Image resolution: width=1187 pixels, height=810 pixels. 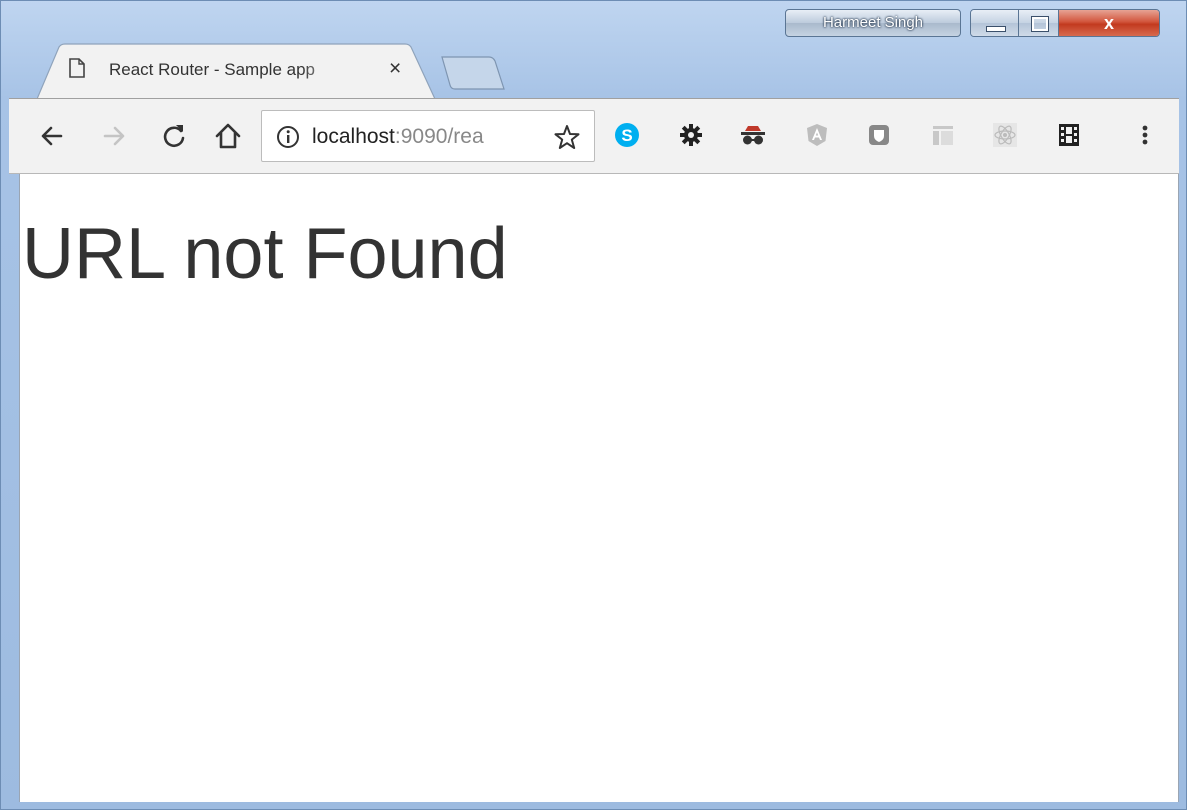 What do you see at coordinates (52, 136) in the screenshot?
I see `back-arrow-icon` at bounding box center [52, 136].